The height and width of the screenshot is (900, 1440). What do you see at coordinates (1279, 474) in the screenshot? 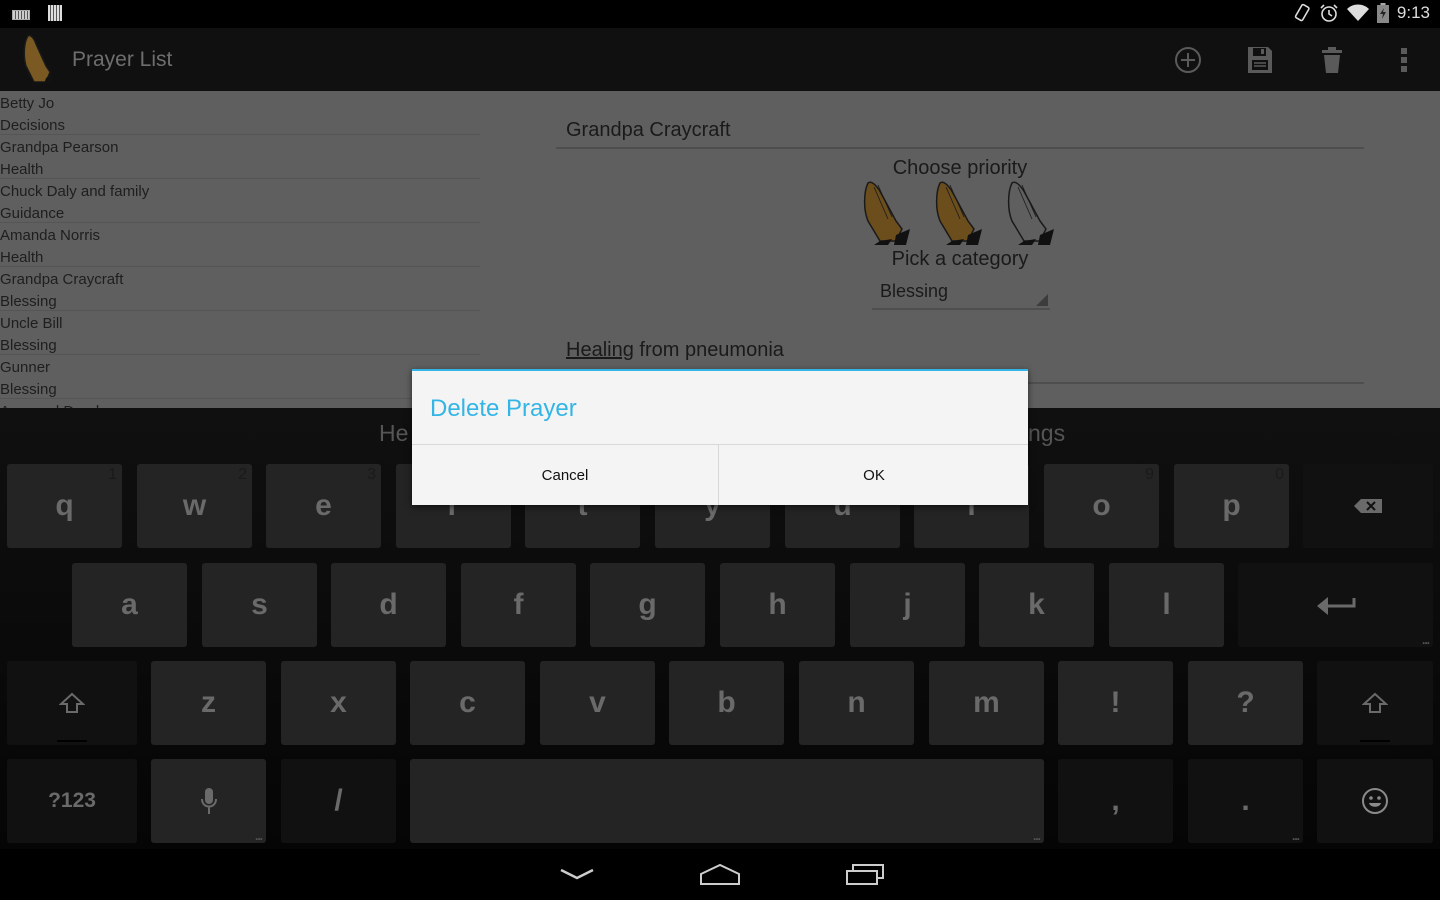
I see `key-hint: 0` at bounding box center [1279, 474].